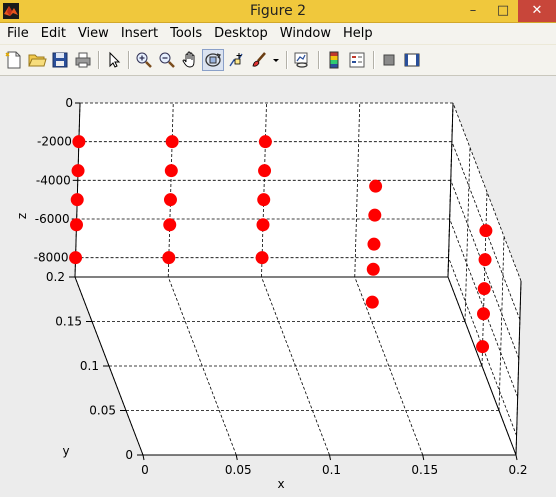 This screenshot has width=556, height=497. I want to click on insert-colorbar-button, so click(334, 60).